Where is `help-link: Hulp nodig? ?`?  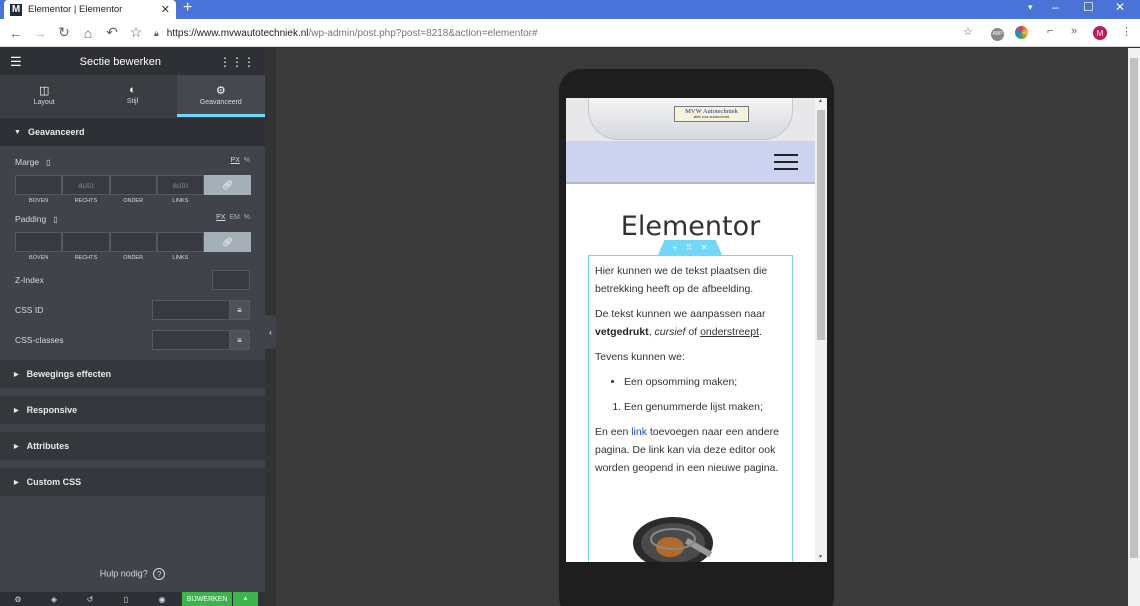
help-link: Hulp nodig? ? is located at coordinates (132, 574).